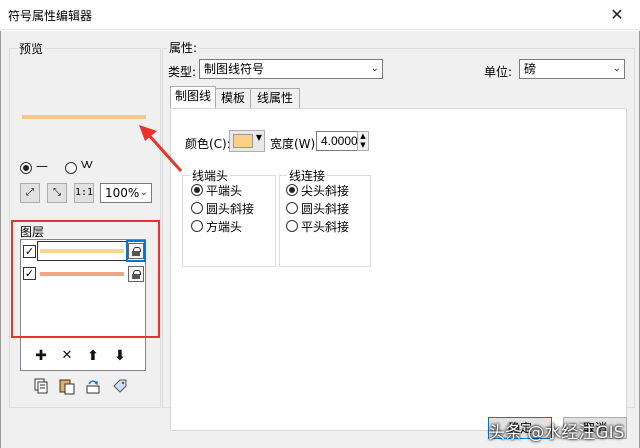 The height and width of the screenshot is (448, 640). What do you see at coordinates (320, 15) in the screenshot?
I see `title-bar: 符号属性编辑器 ✕` at bounding box center [320, 15].